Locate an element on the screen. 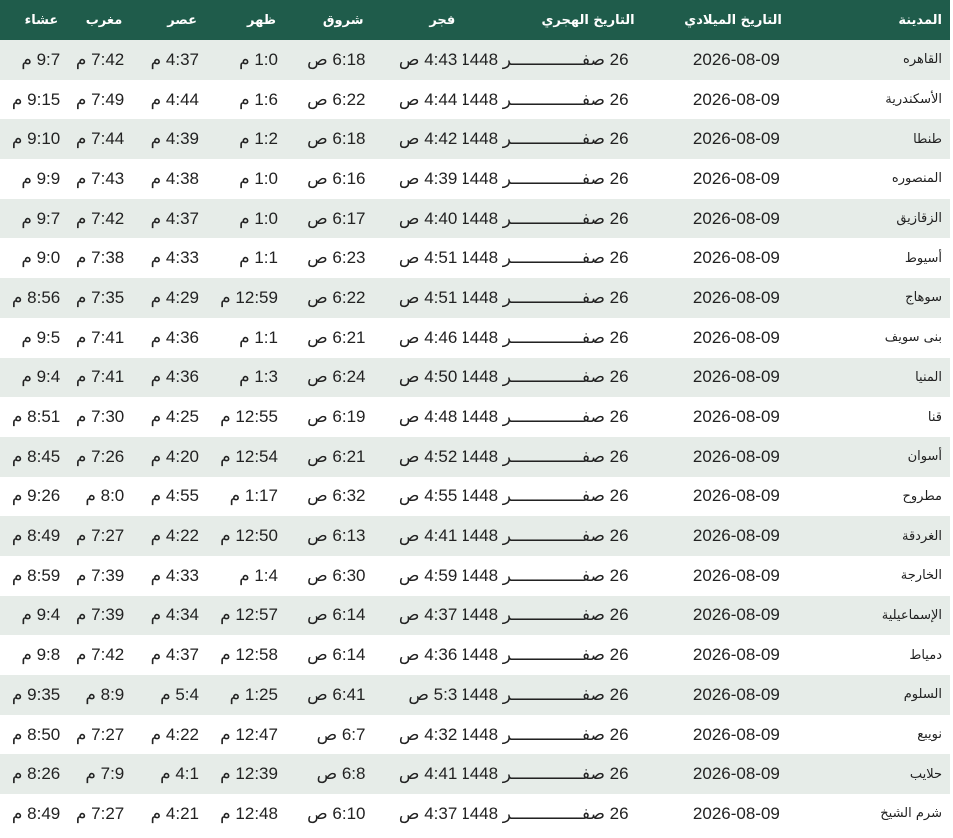 The height and width of the screenshot is (838, 953). maghrib-time-cell: 7:44 م is located at coordinates (100, 139).